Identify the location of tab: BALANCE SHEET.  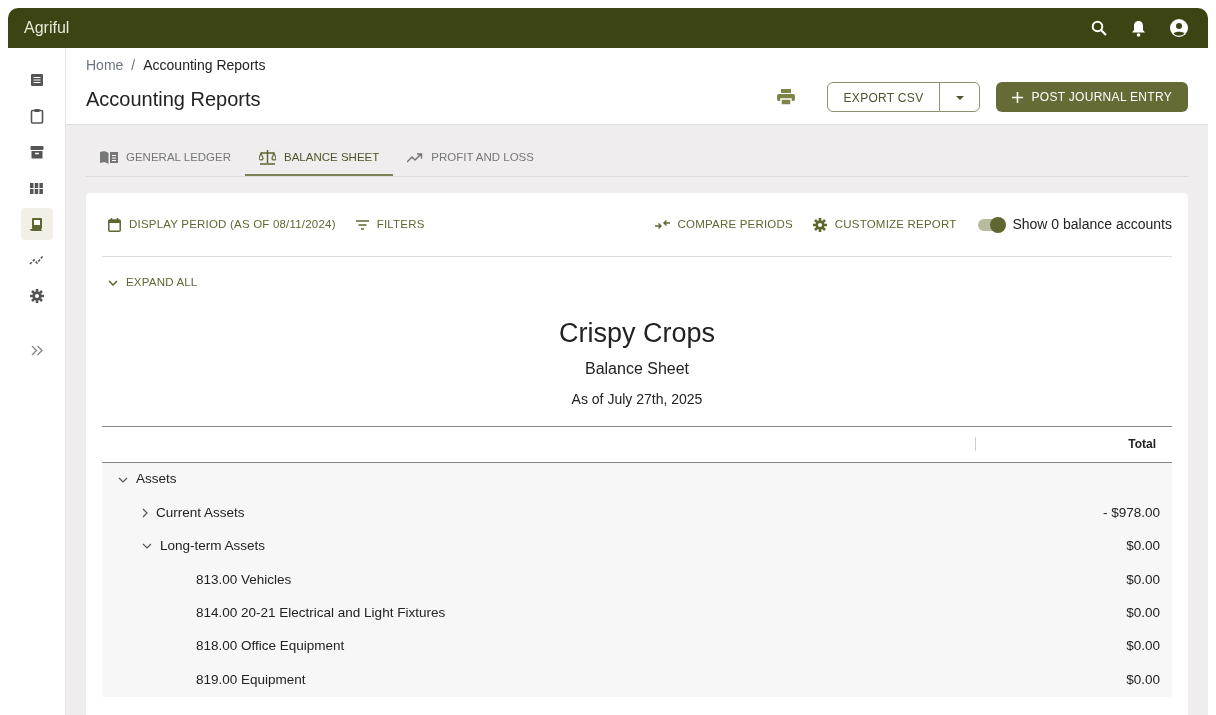
(319, 159).